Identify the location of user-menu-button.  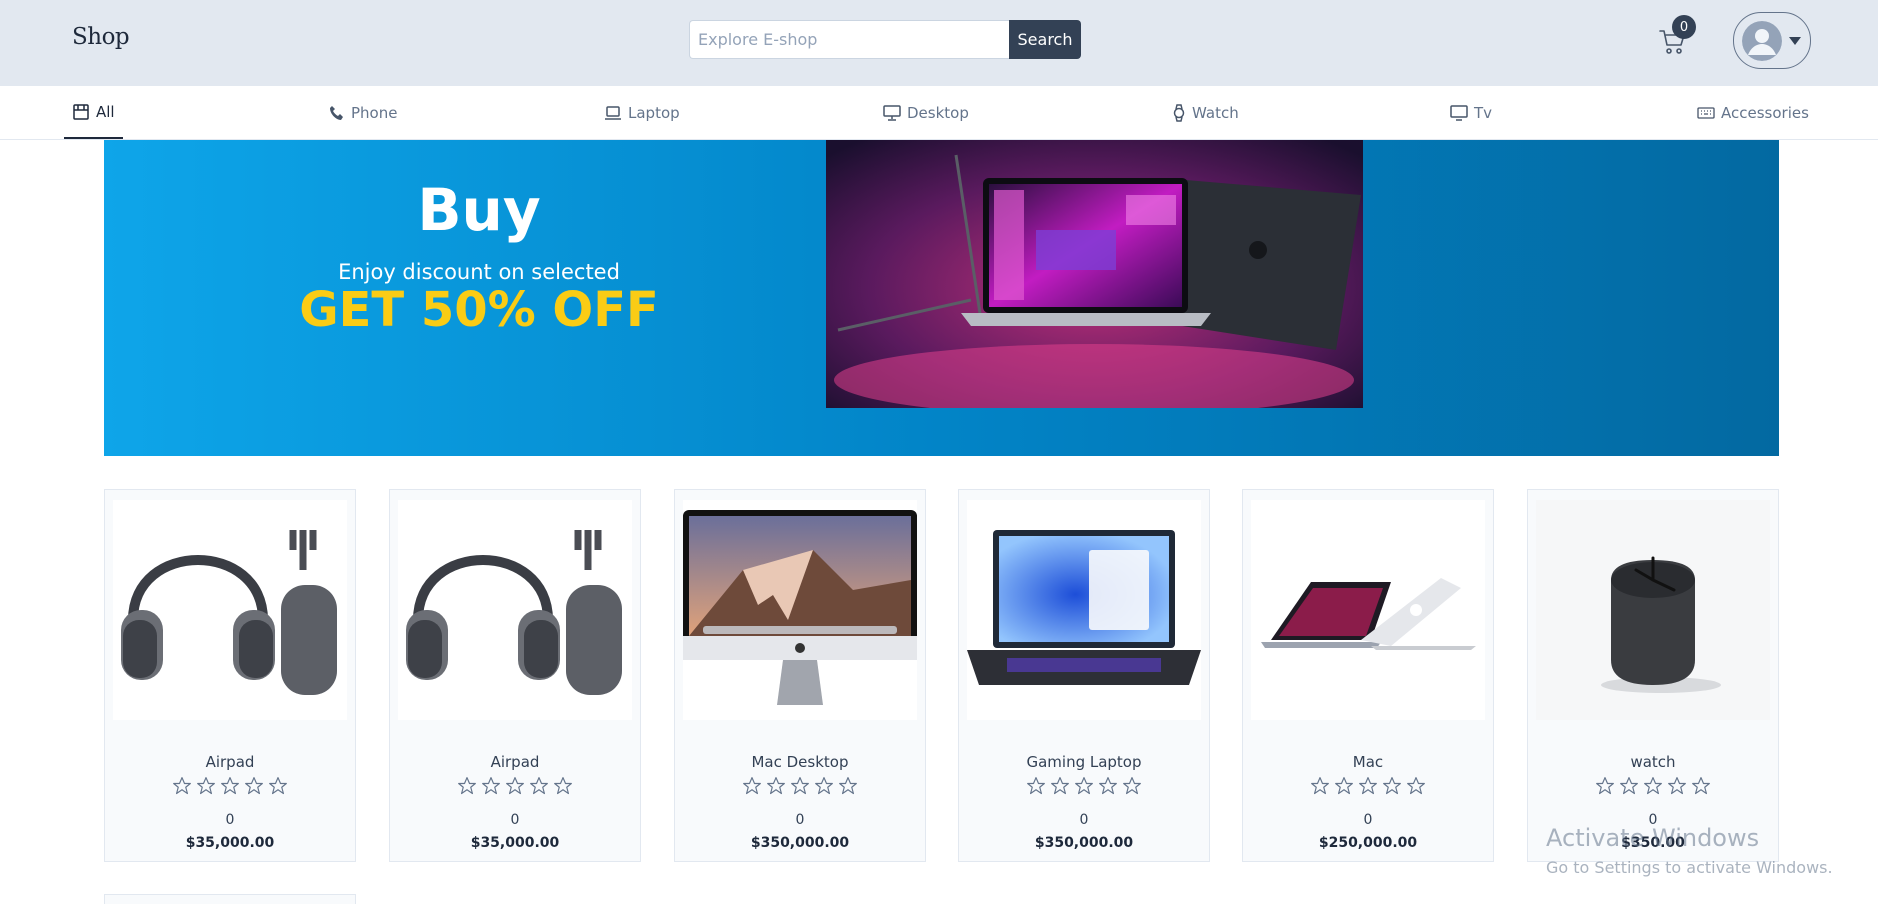
(1772, 40).